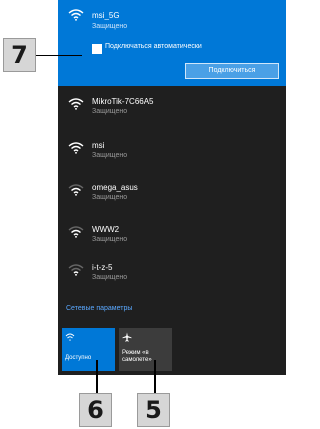  What do you see at coordinates (59, 55) in the screenshot?
I see `callout-7-leader` at bounding box center [59, 55].